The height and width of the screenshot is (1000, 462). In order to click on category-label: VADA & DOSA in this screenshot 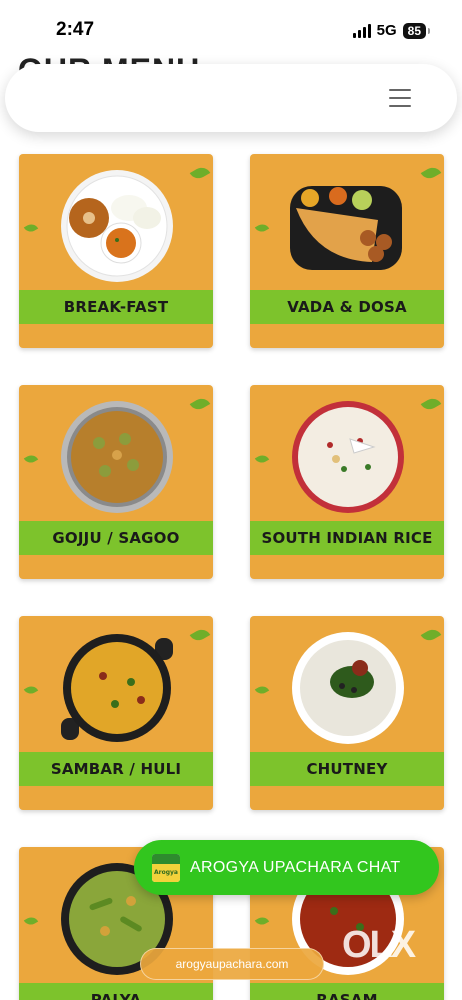, I will do `click(347, 307)`.